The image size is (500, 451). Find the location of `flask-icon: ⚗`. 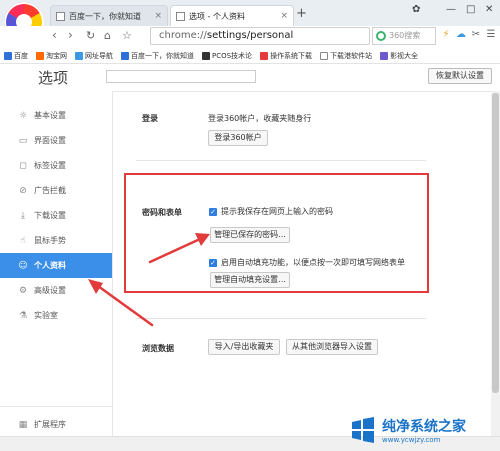

flask-icon: ⚗ is located at coordinates (23, 315).